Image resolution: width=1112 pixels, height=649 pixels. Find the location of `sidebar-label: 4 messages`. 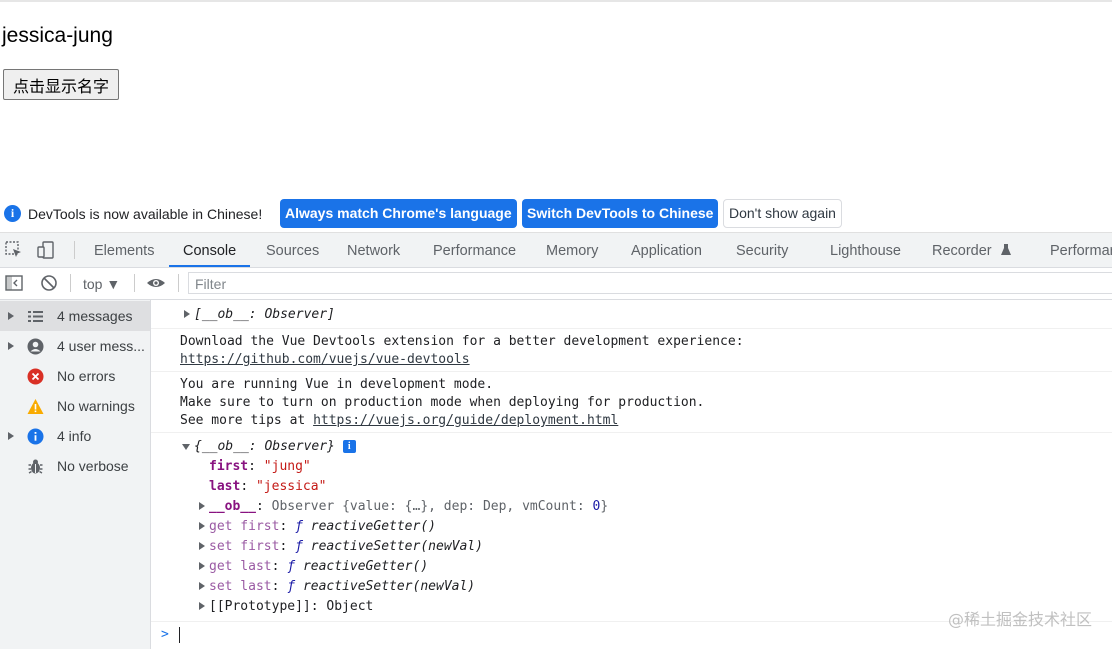

sidebar-label: 4 messages is located at coordinates (95, 316).